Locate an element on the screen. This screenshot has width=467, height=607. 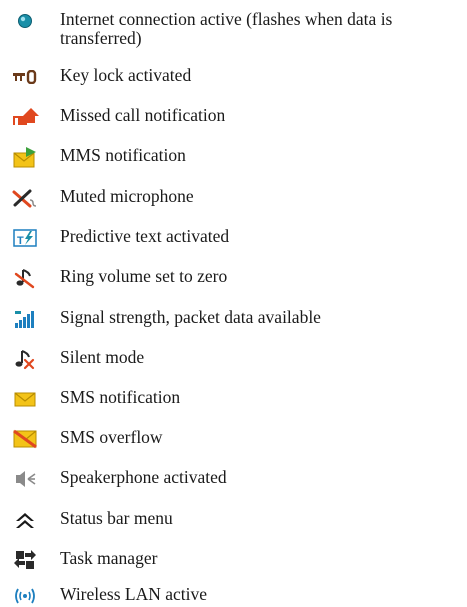
predictive-text-icon: T is located at coordinates (25, 238).